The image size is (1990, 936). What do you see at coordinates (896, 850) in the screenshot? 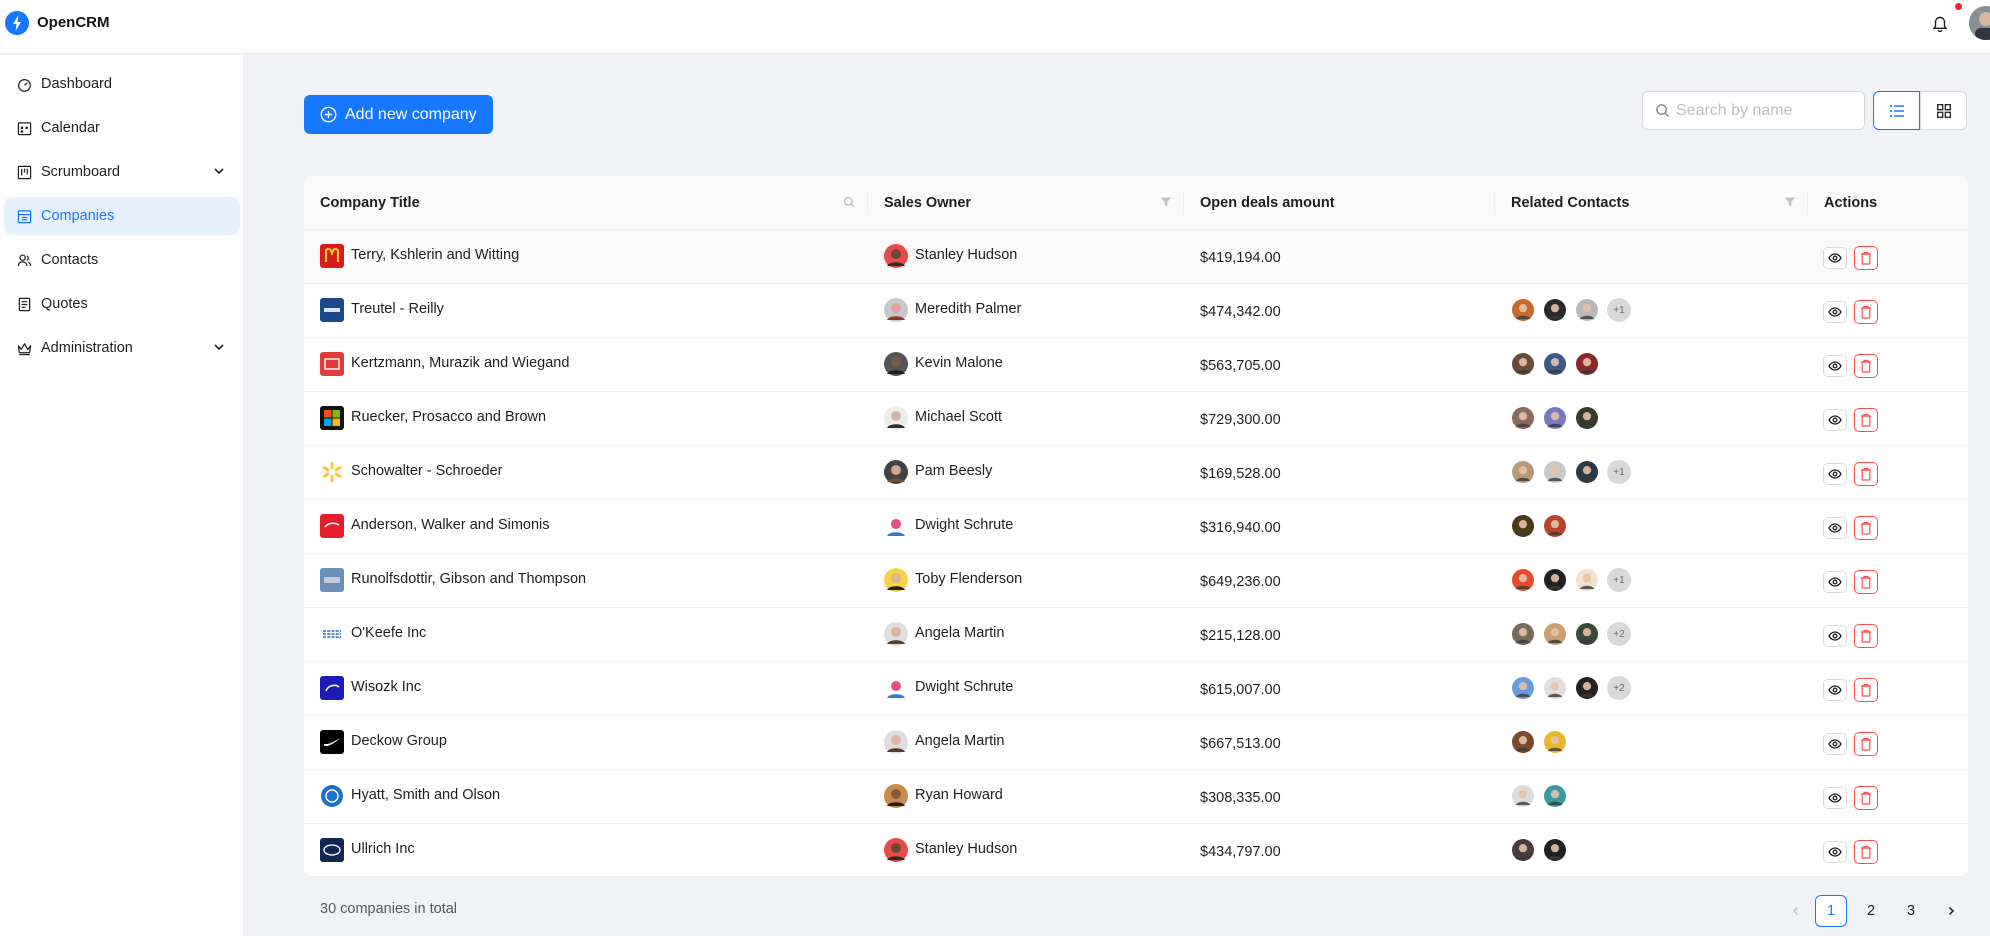
I see `owner-avatar` at bounding box center [896, 850].